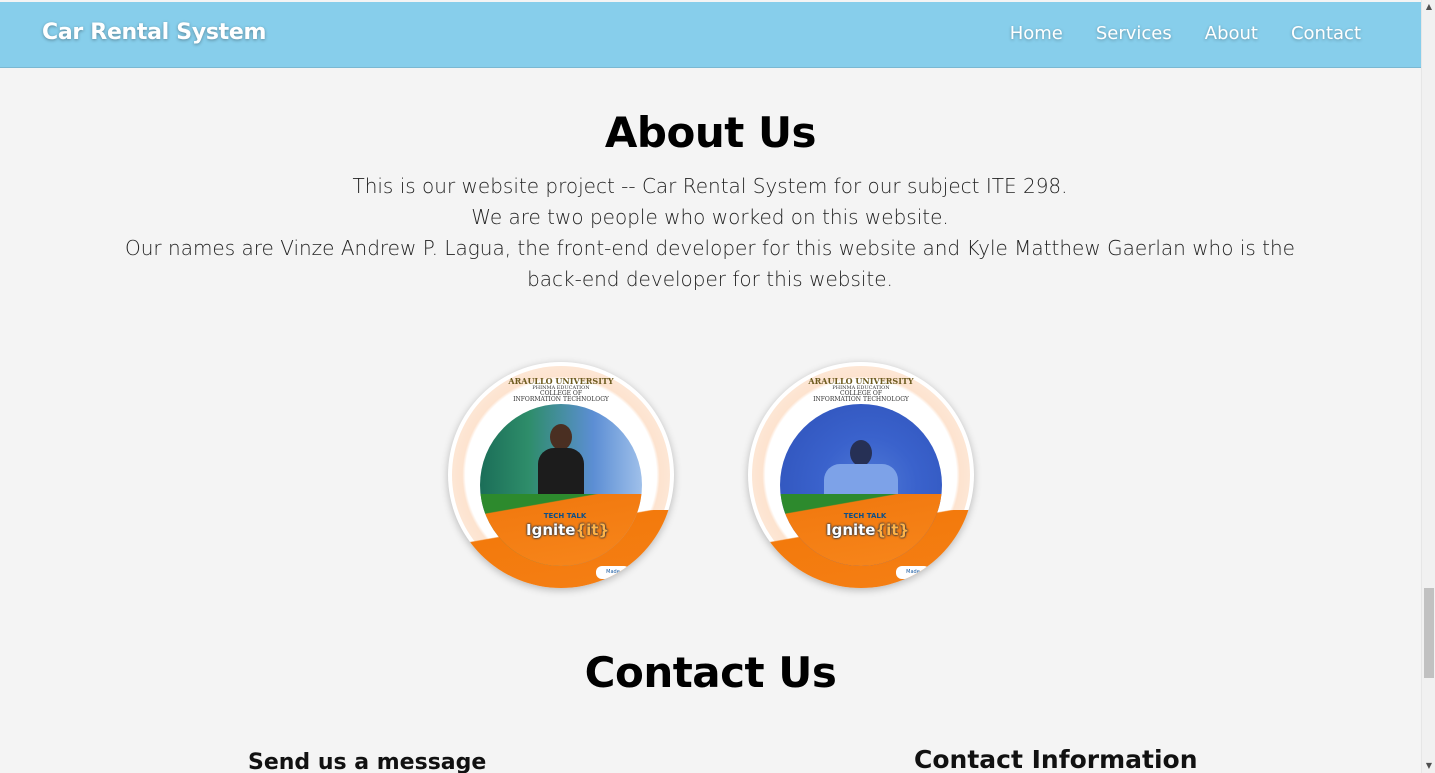 Image resolution: width=1435 pixels, height=773 pixels. What do you see at coordinates (1134, 33) in the screenshot?
I see `nav-link-services: Services` at bounding box center [1134, 33].